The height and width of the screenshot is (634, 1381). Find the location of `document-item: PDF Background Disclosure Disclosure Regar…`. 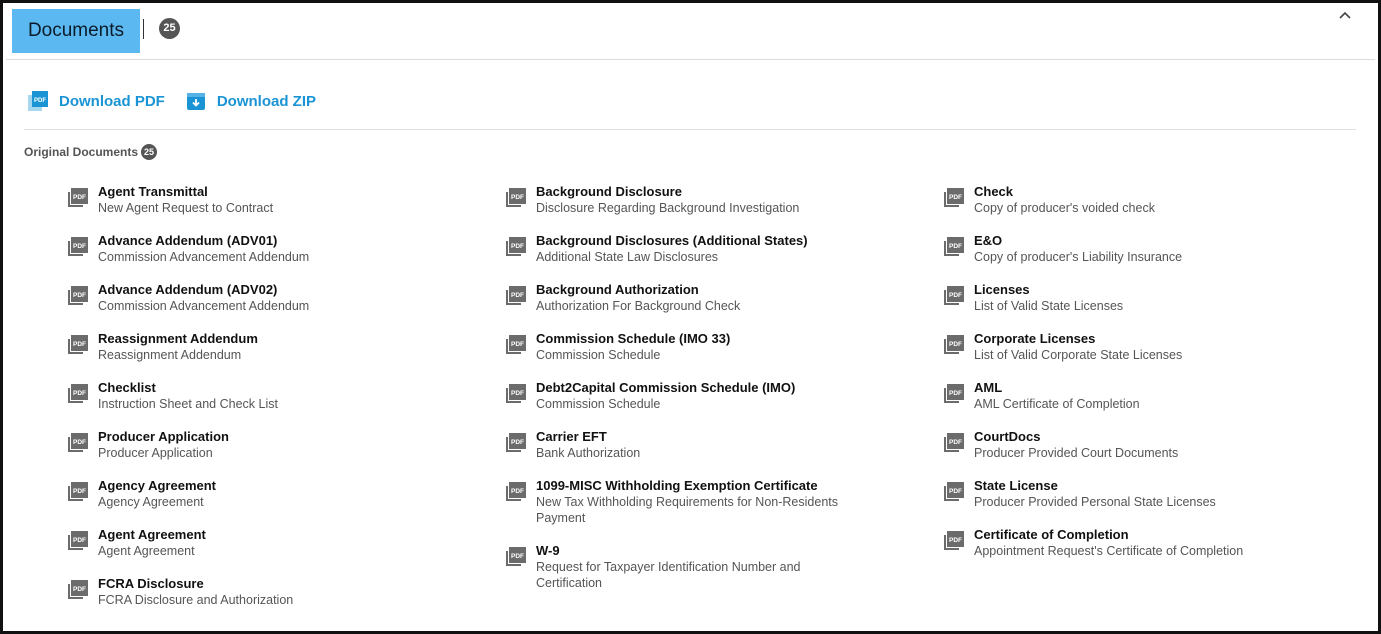

document-item: PDF Background Disclosure Disclosure Regar… is located at coordinates (715, 199).